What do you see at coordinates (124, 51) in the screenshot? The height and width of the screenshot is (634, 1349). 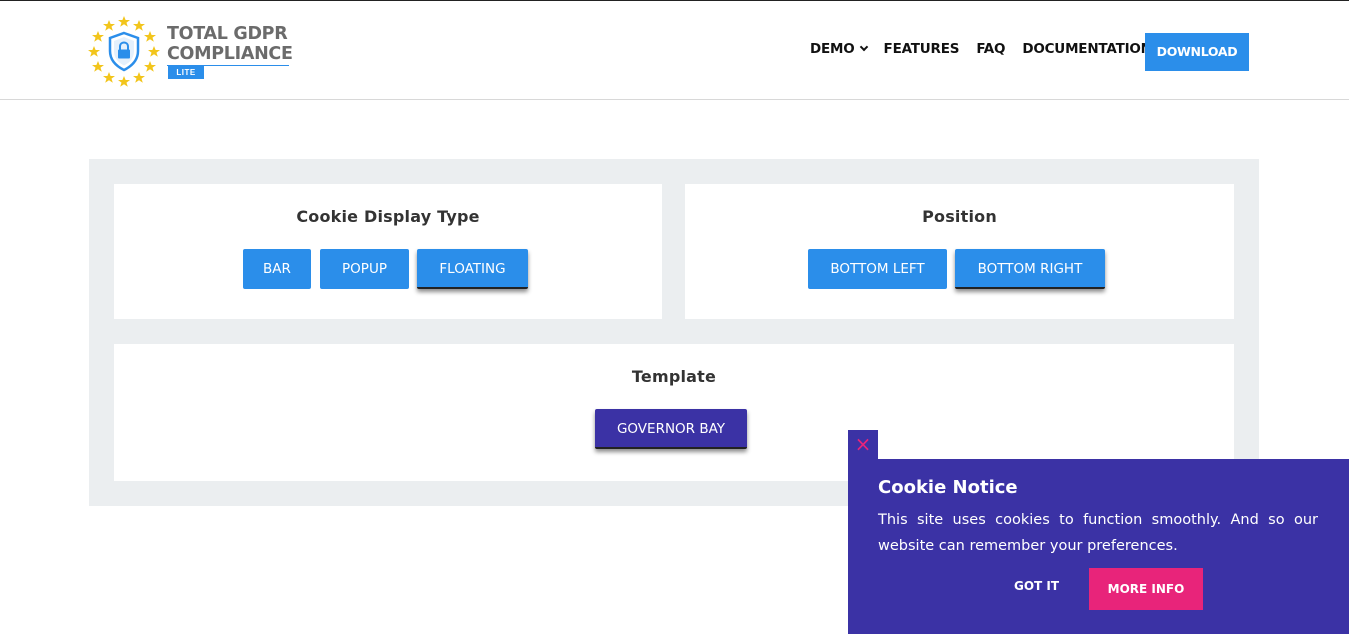 I see `gdpr-shield-logo-icon` at bounding box center [124, 51].